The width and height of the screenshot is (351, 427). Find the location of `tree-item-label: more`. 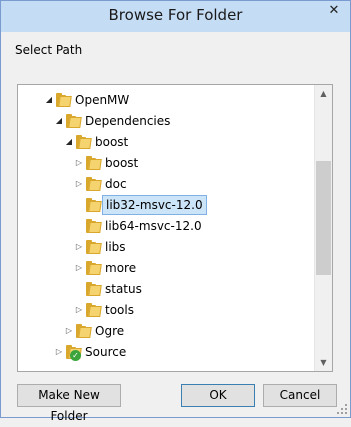

tree-item-label: more is located at coordinates (121, 268).